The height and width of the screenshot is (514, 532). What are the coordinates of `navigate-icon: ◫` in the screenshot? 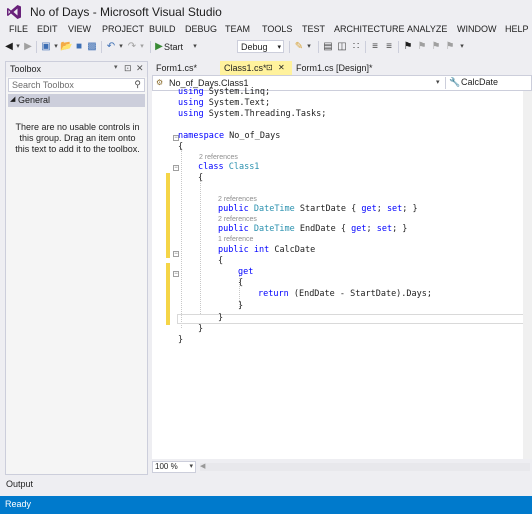 It's located at (342, 47).